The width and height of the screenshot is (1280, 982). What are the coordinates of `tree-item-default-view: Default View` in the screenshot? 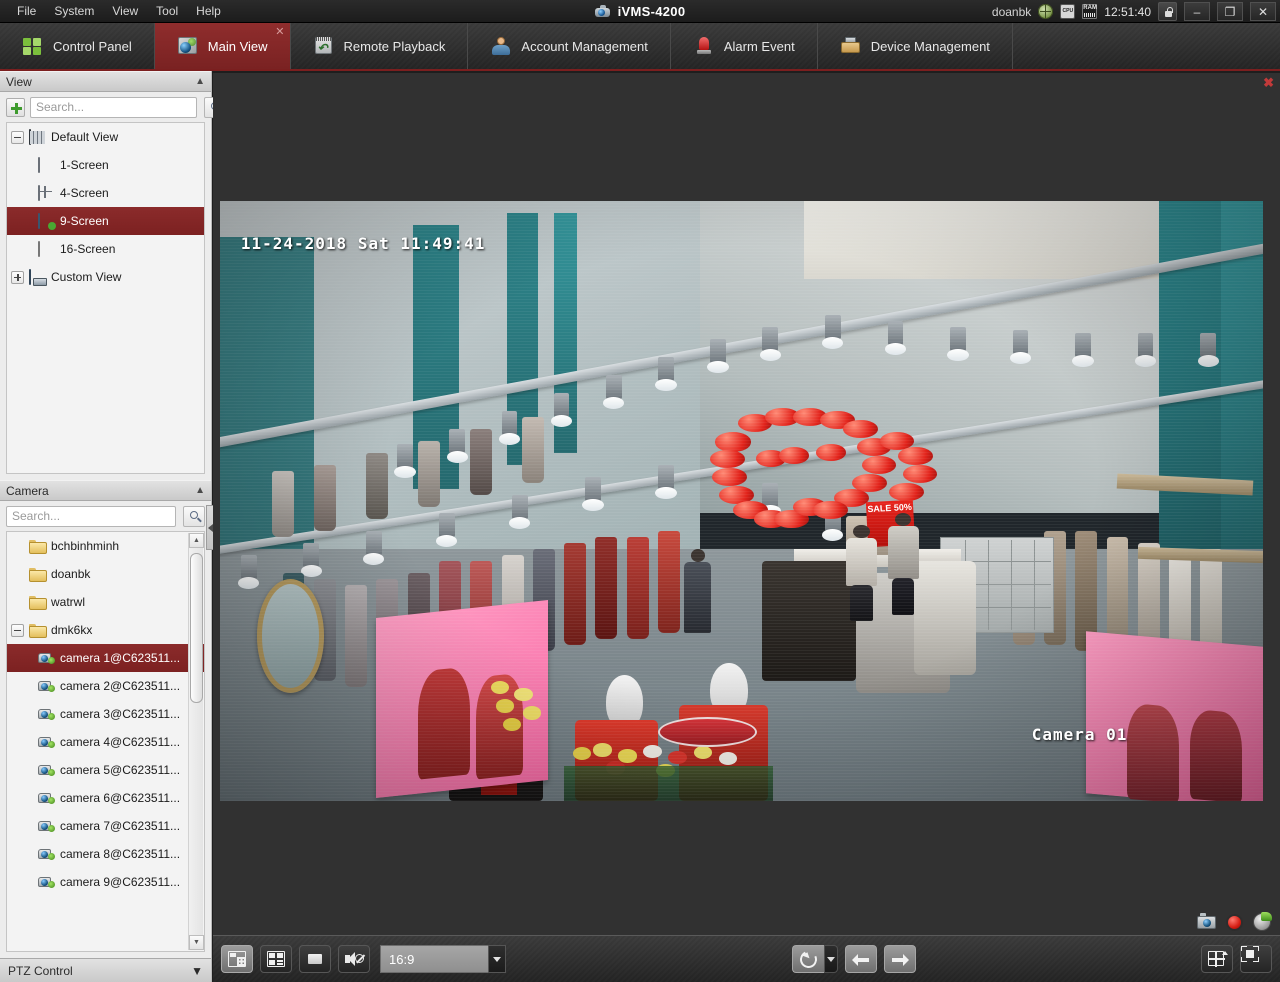 It's located at (105, 137).